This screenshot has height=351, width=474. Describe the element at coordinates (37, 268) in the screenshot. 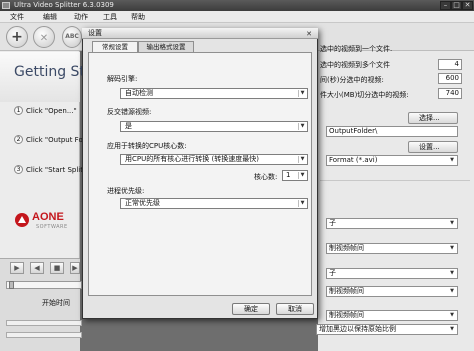

I see `prev-frame-button: ◀` at that location.